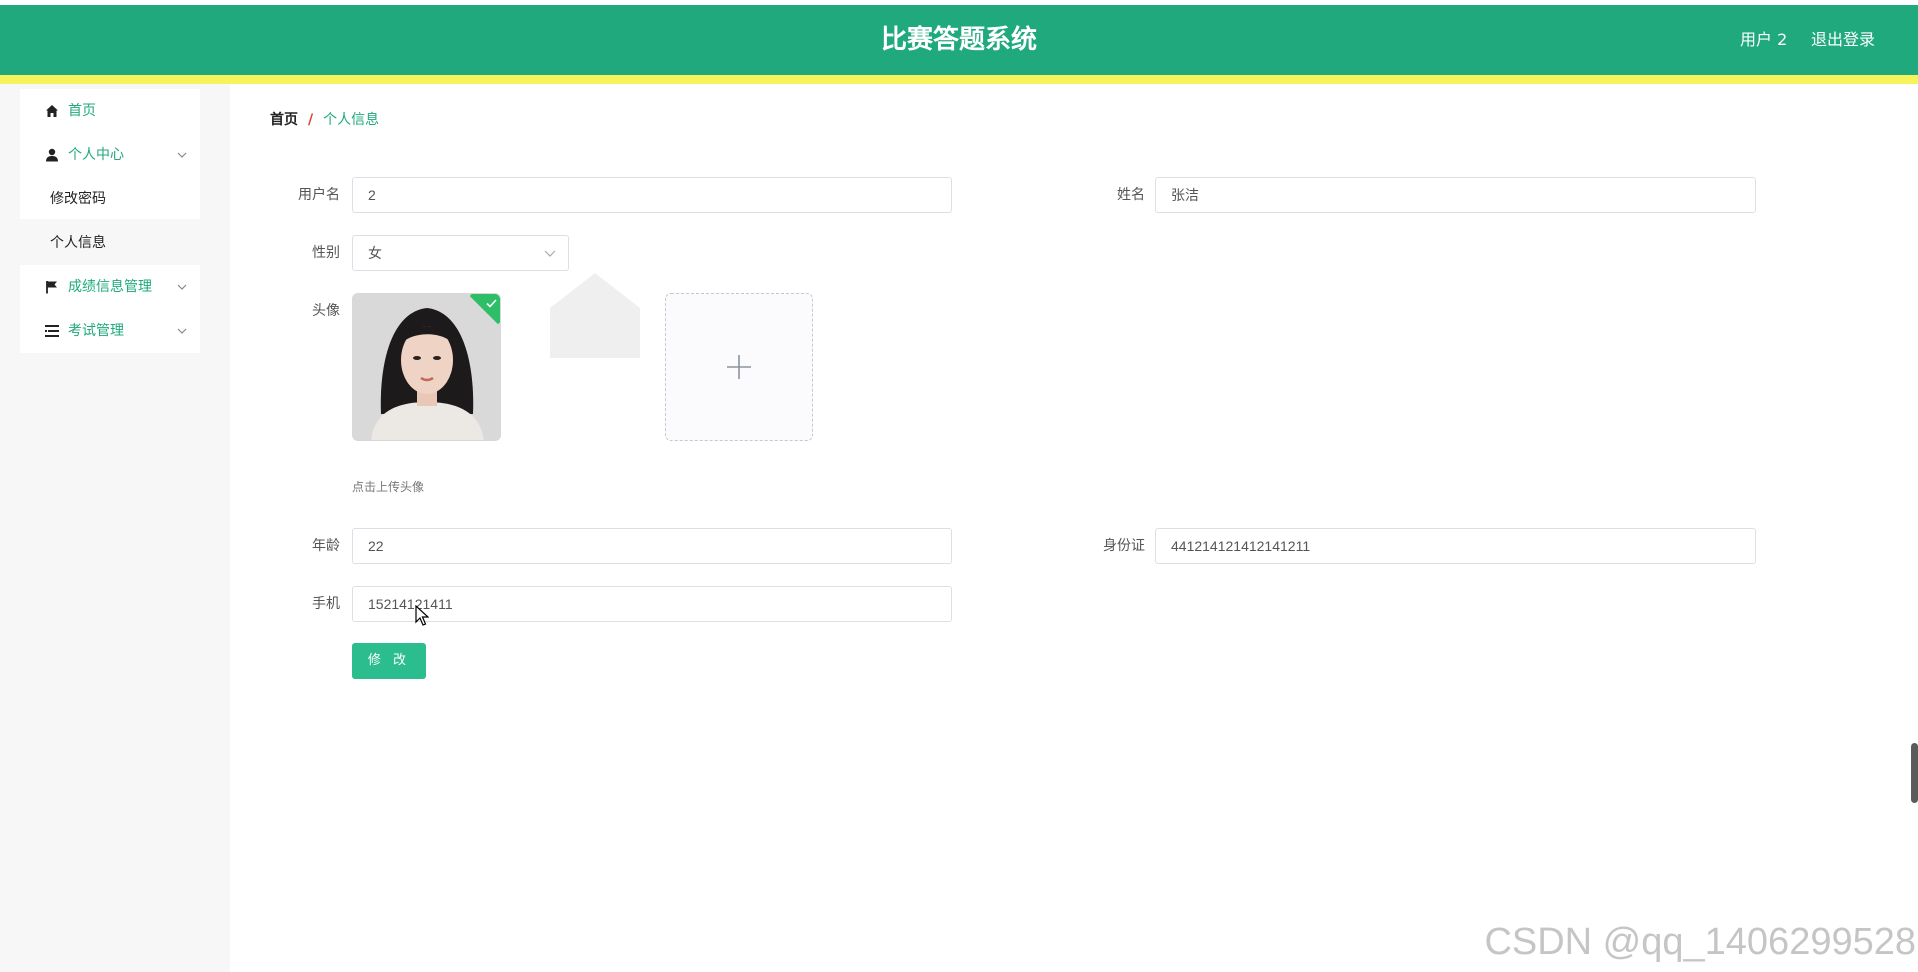 This screenshot has height=972, width=1918. I want to click on breadcrumb: 首页 / 个人信息, so click(324, 120).